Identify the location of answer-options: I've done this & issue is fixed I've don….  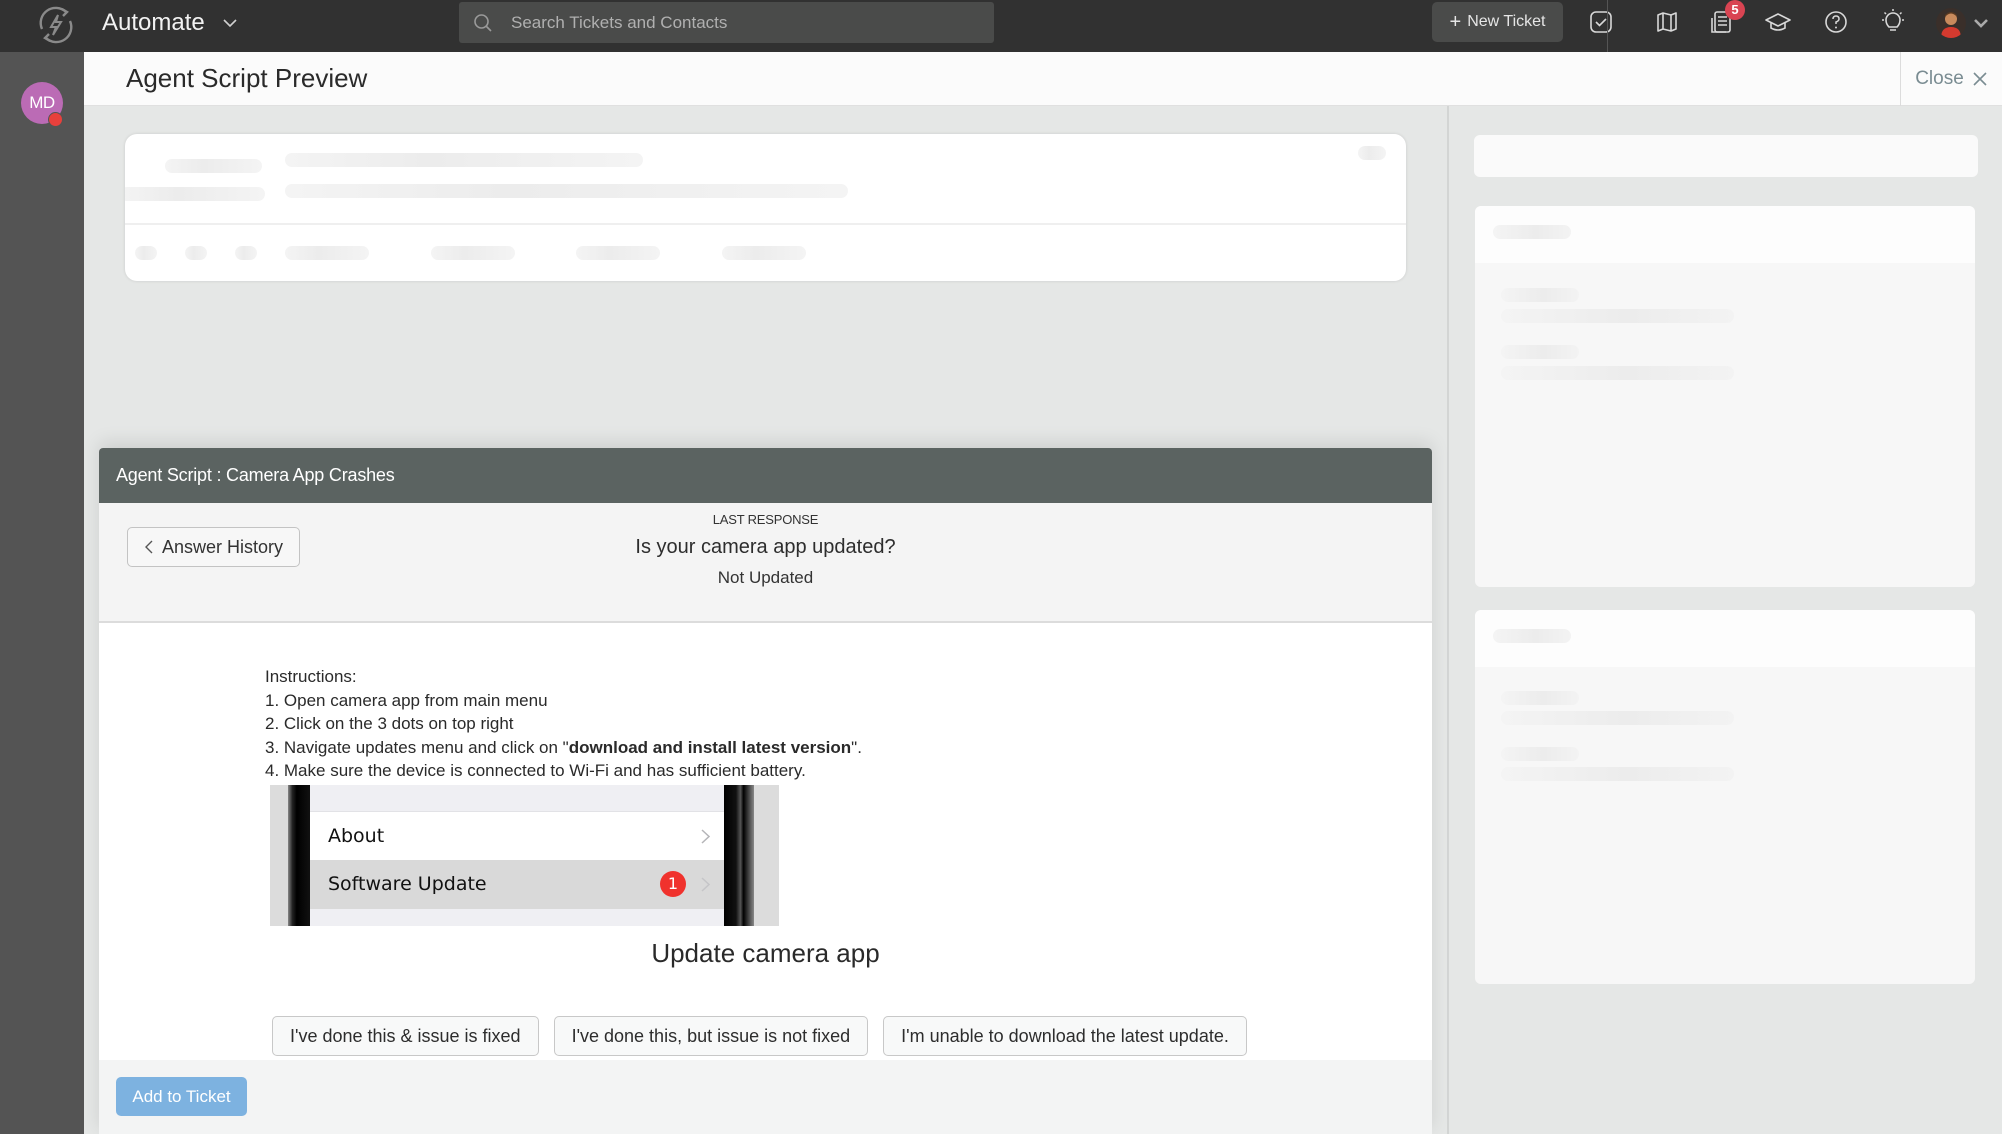
(759, 1036).